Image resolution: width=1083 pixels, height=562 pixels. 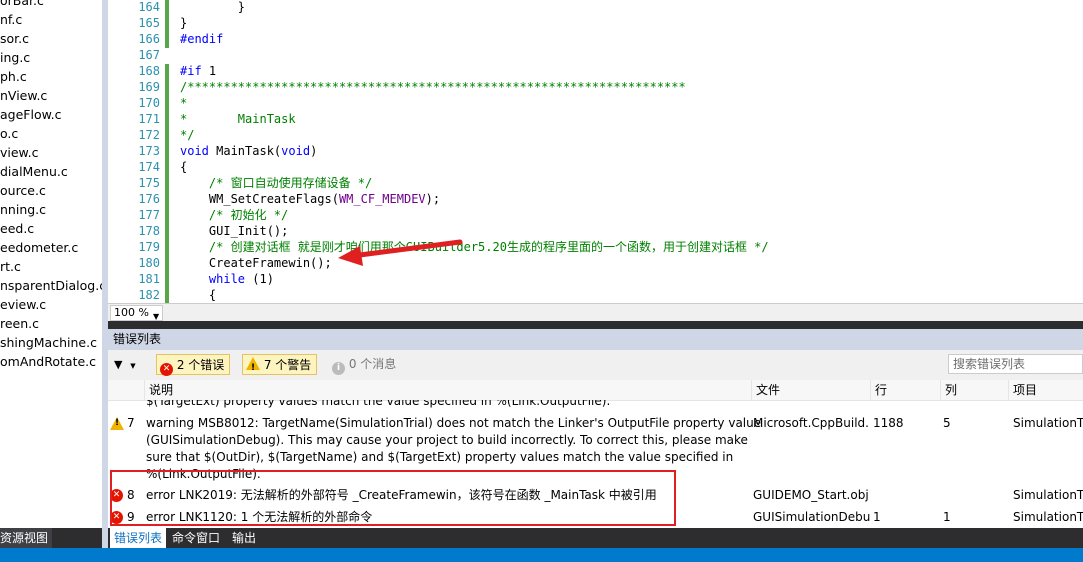 I want to click on code-token: */, so click(x=187, y=135).